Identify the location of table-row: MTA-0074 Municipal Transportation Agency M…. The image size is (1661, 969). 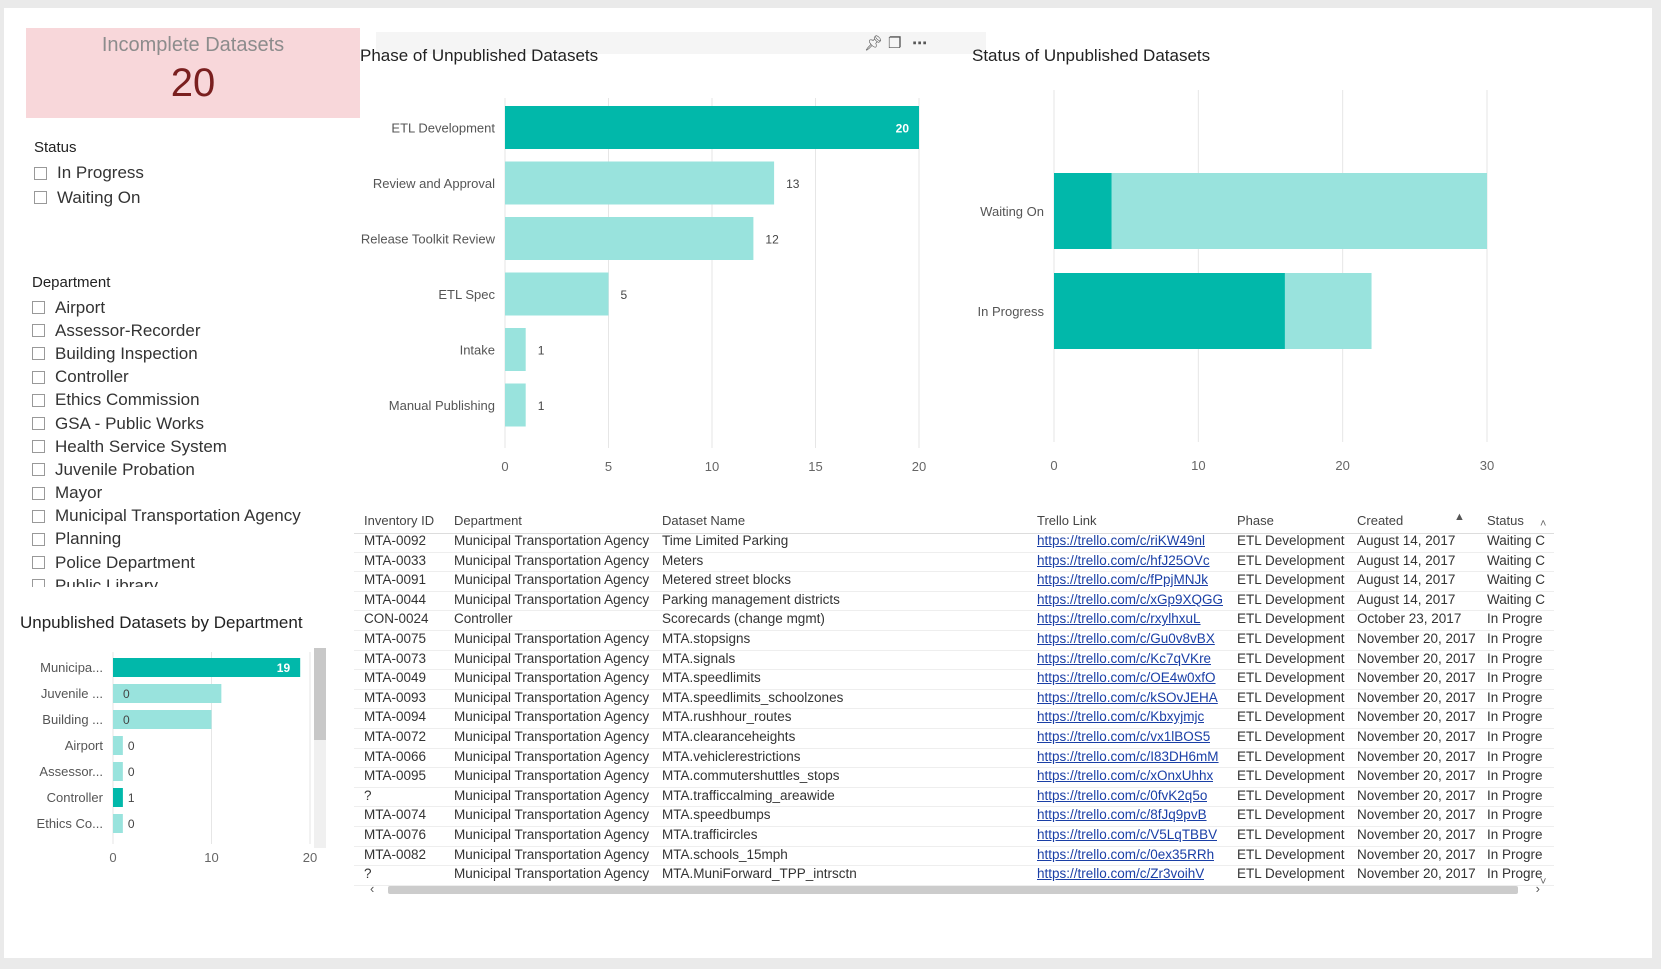
(954, 816).